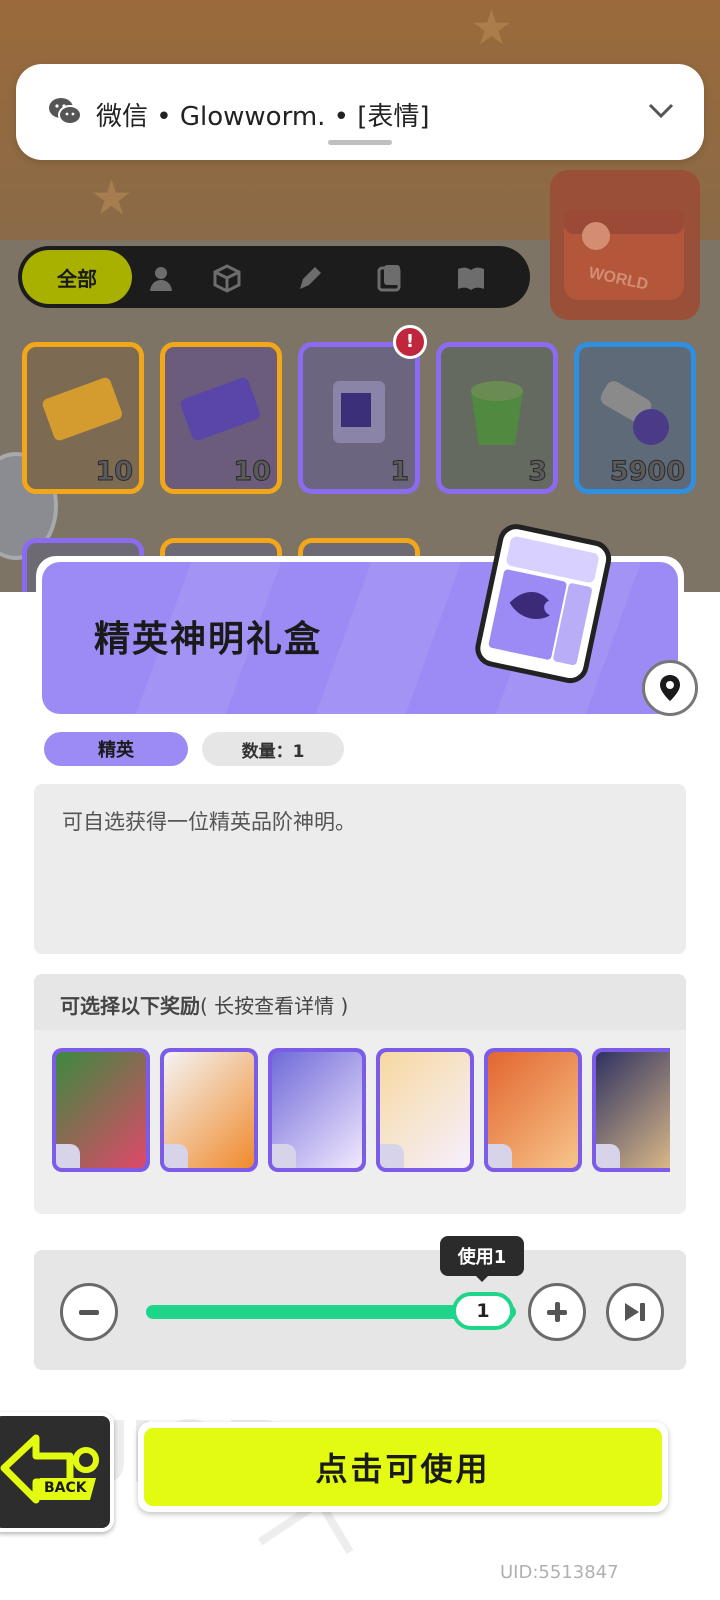 The width and height of the screenshot is (720, 1600). What do you see at coordinates (49, 1469) in the screenshot?
I see `back-arrow-icon` at bounding box center [49, 1469].